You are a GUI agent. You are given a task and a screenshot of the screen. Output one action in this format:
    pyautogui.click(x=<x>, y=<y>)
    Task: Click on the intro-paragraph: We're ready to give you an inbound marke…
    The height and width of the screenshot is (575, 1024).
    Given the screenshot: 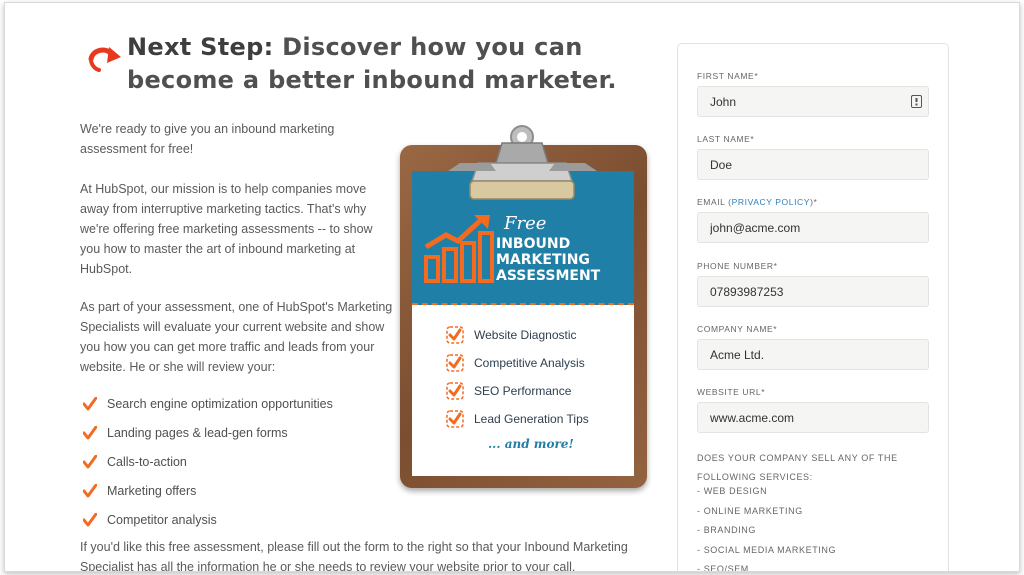 What is the action you would take?
    pyautogui.click(x=207, y=139)
    